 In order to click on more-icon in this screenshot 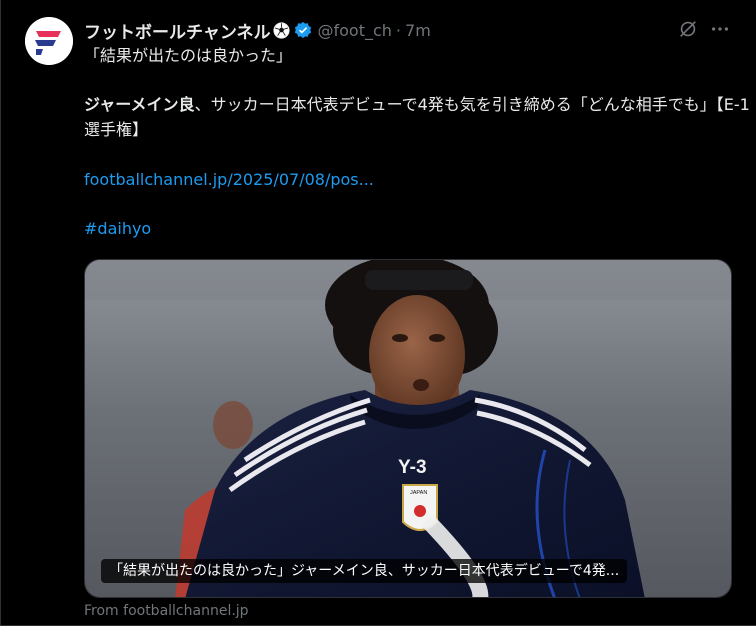, I will do `click(720, 29)`.